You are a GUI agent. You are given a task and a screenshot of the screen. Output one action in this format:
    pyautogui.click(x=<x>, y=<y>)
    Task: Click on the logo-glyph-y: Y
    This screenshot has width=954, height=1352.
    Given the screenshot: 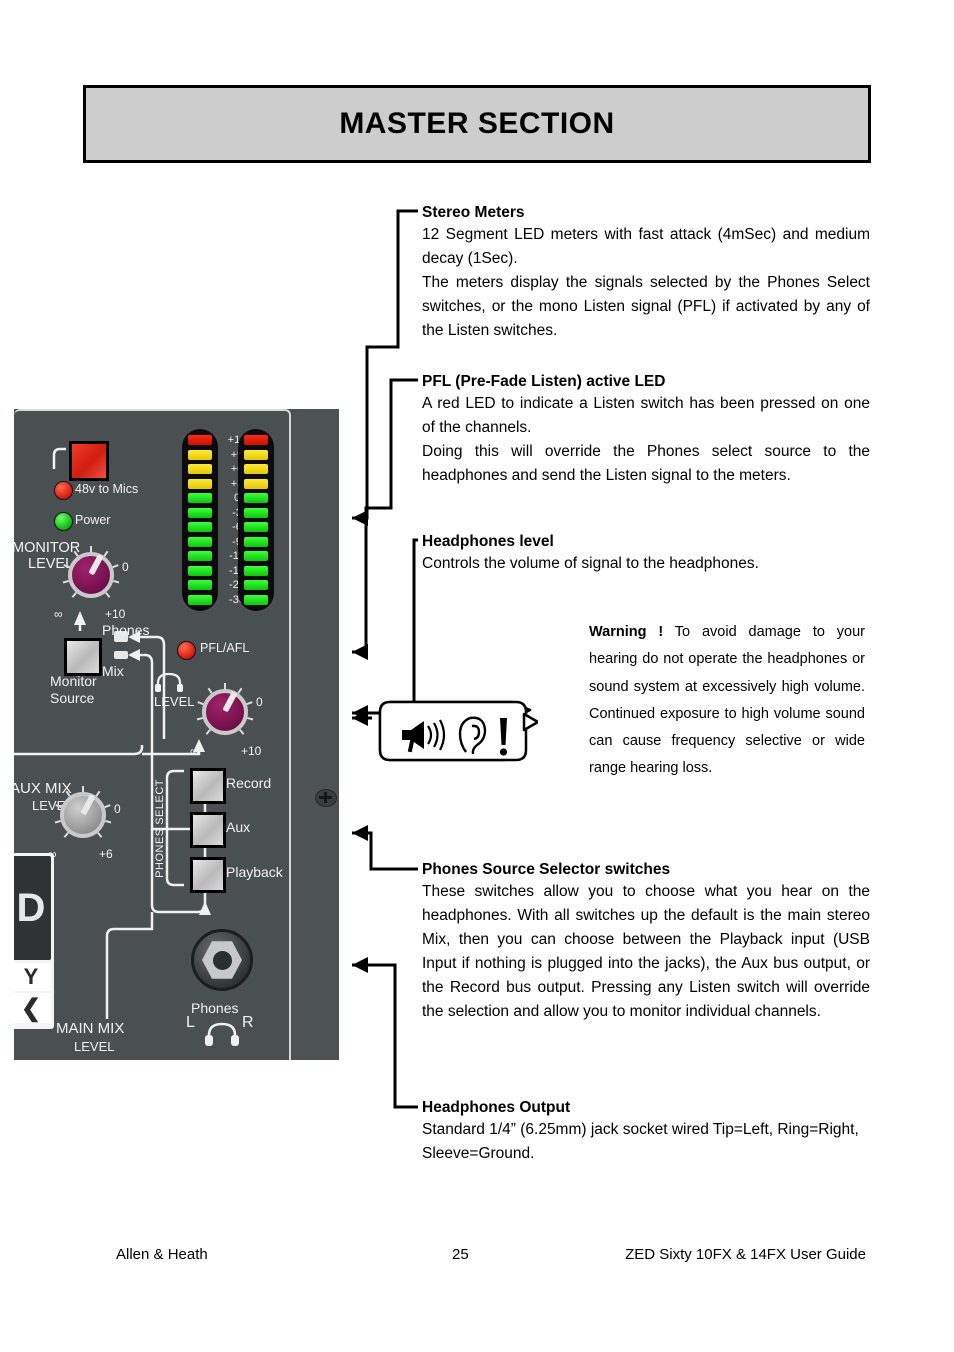 What is the action you would take?
    pyautogui.click(x=32, y=977)
    